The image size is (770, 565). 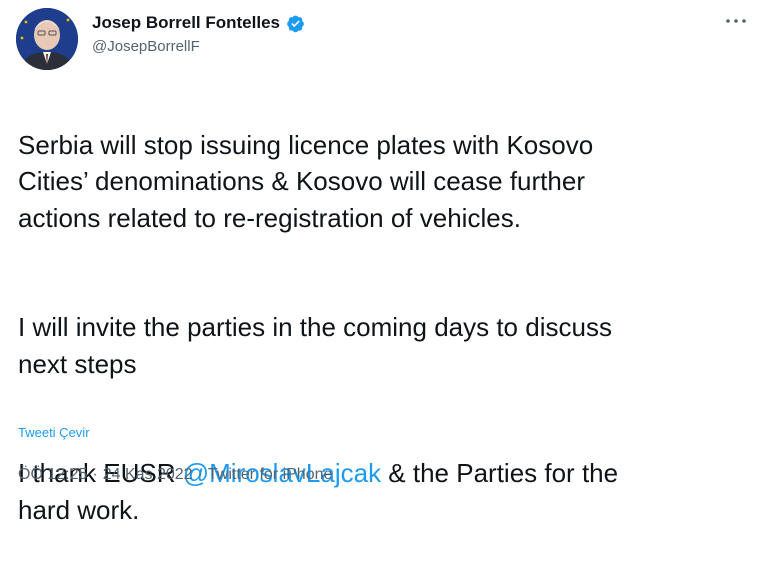 I want to click on avatar, so click(x=47, y=39).